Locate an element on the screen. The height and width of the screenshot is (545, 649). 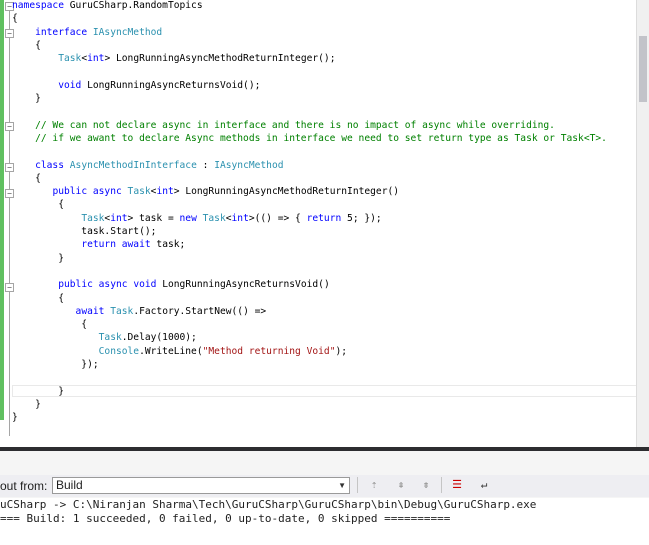
code-line: interface IAsyncMethod is located at coordinates (324, 32).